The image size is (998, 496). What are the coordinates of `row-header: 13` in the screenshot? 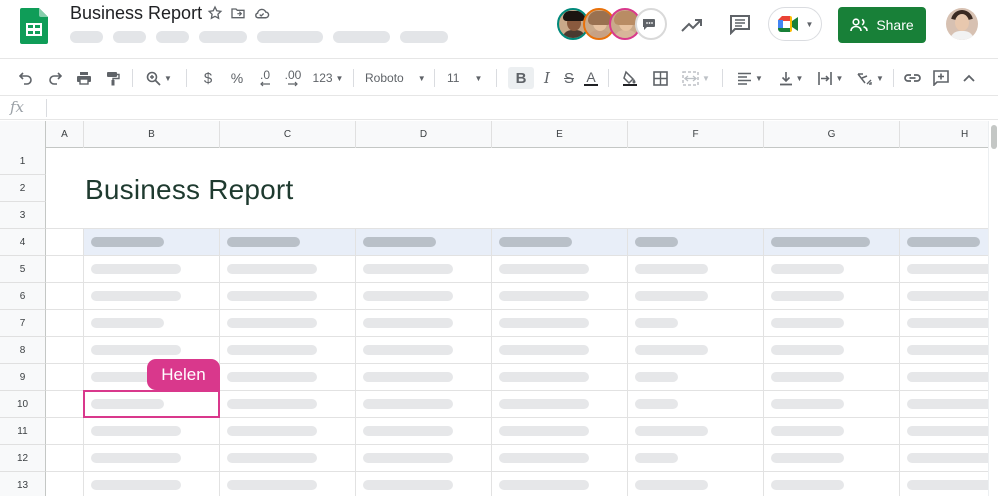 It's located at (23, 484).